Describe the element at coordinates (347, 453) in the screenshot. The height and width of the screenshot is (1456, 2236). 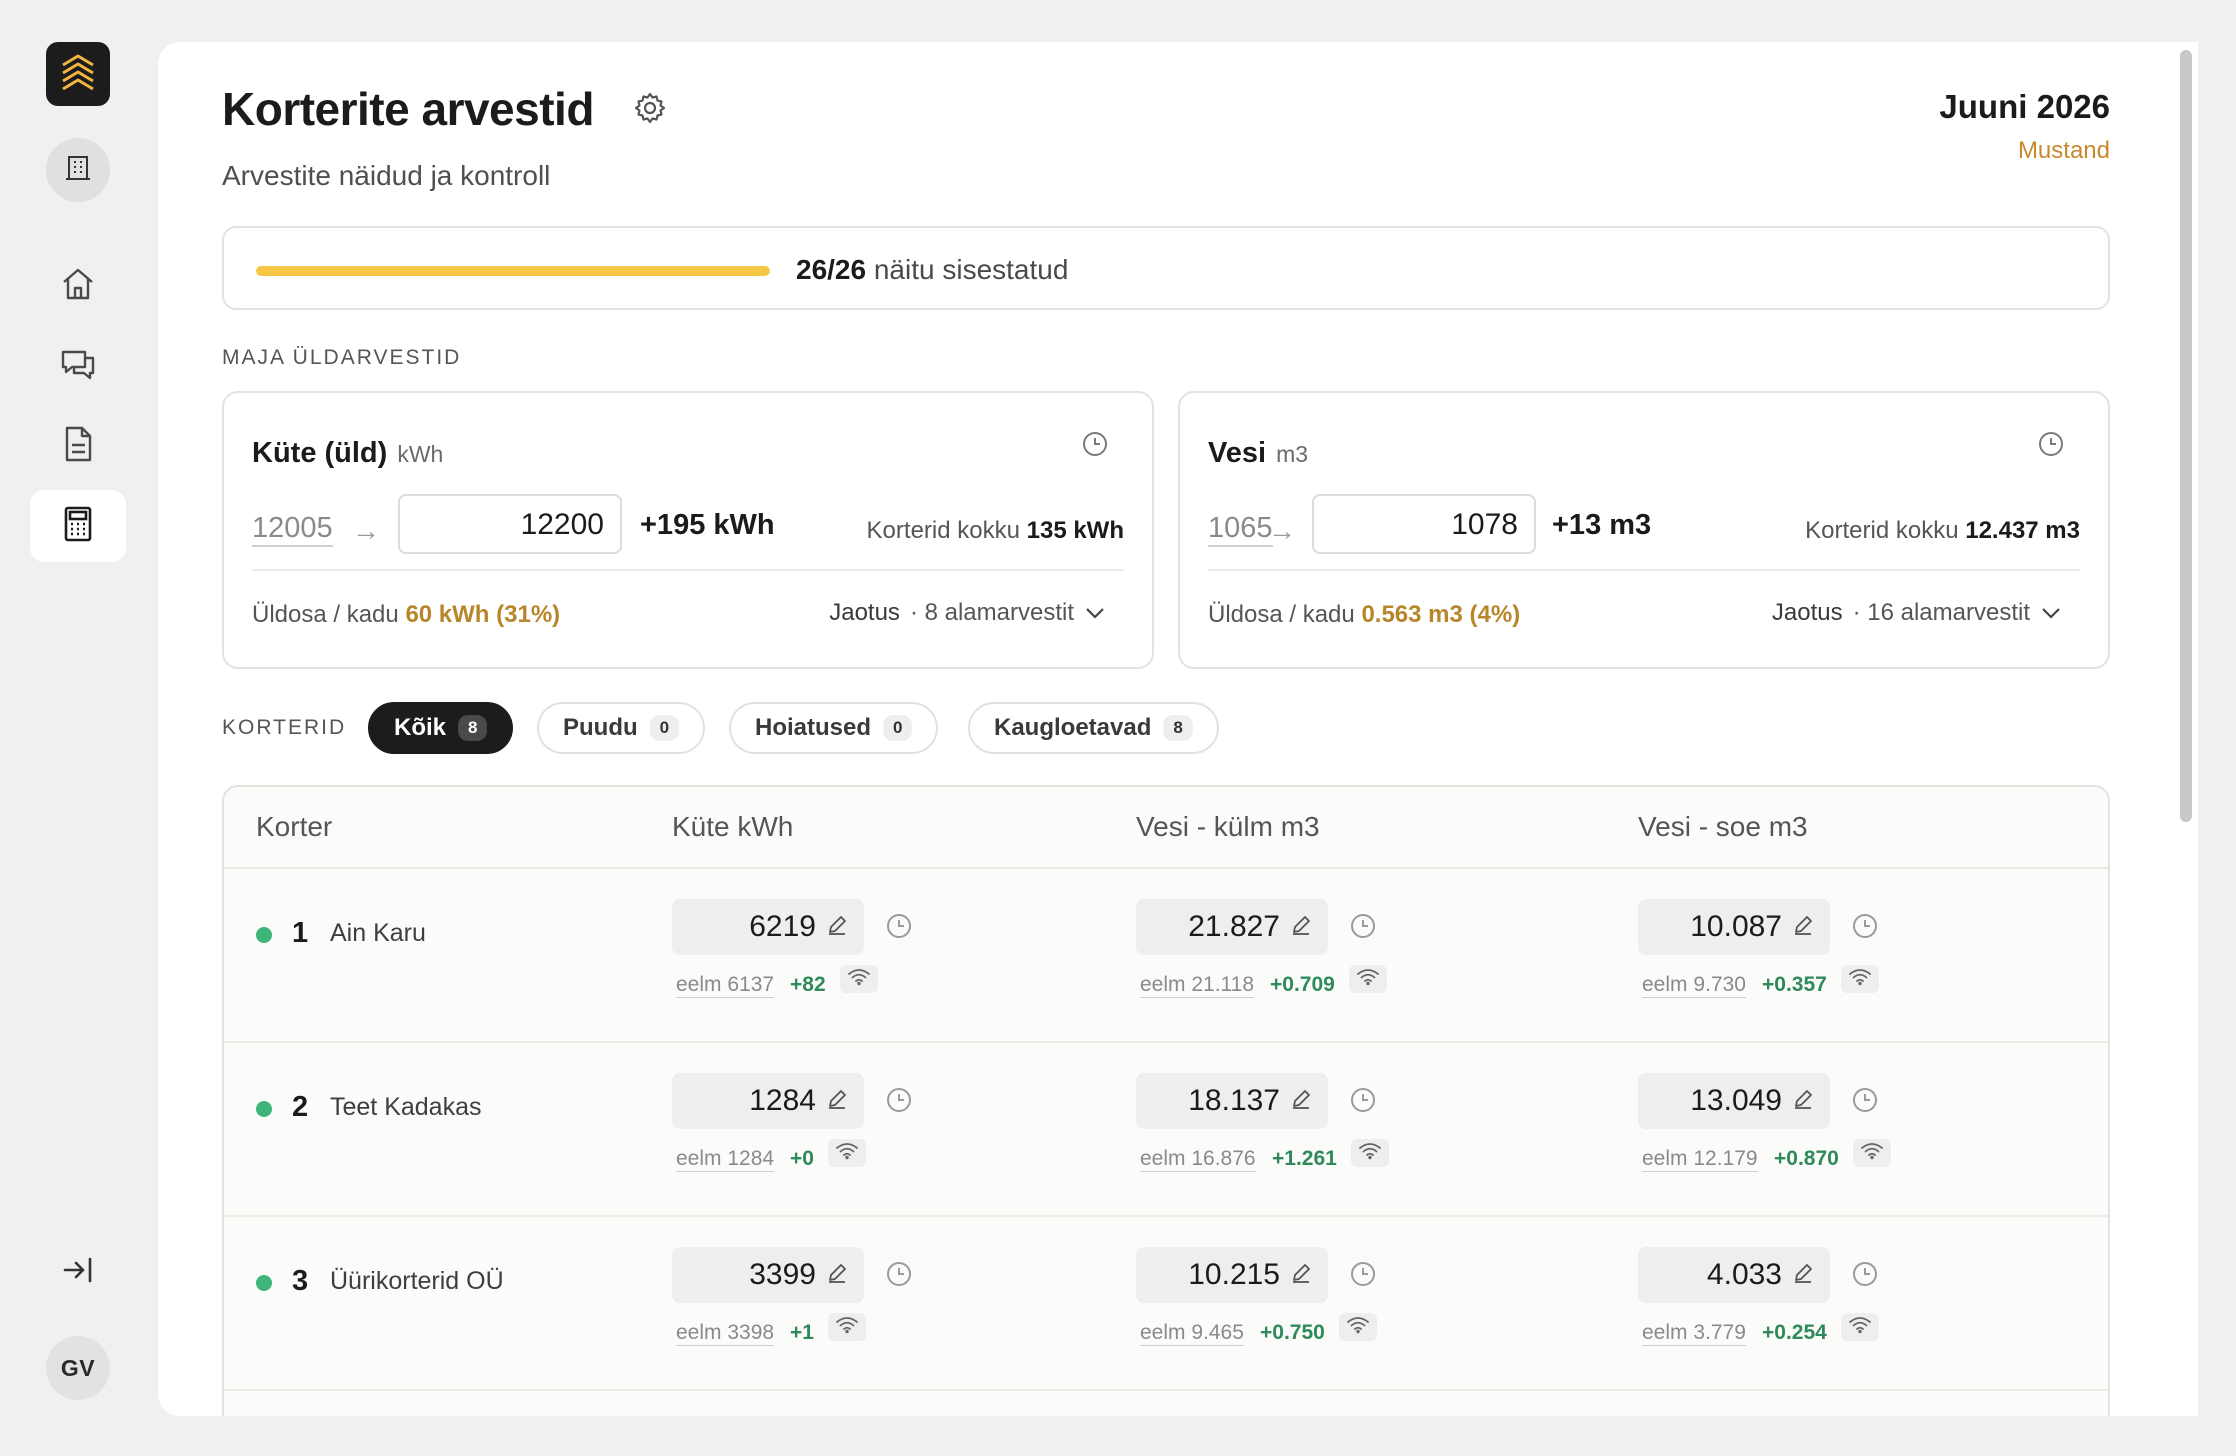
I see `meter-title: Küte (üld) kWh` at that location.